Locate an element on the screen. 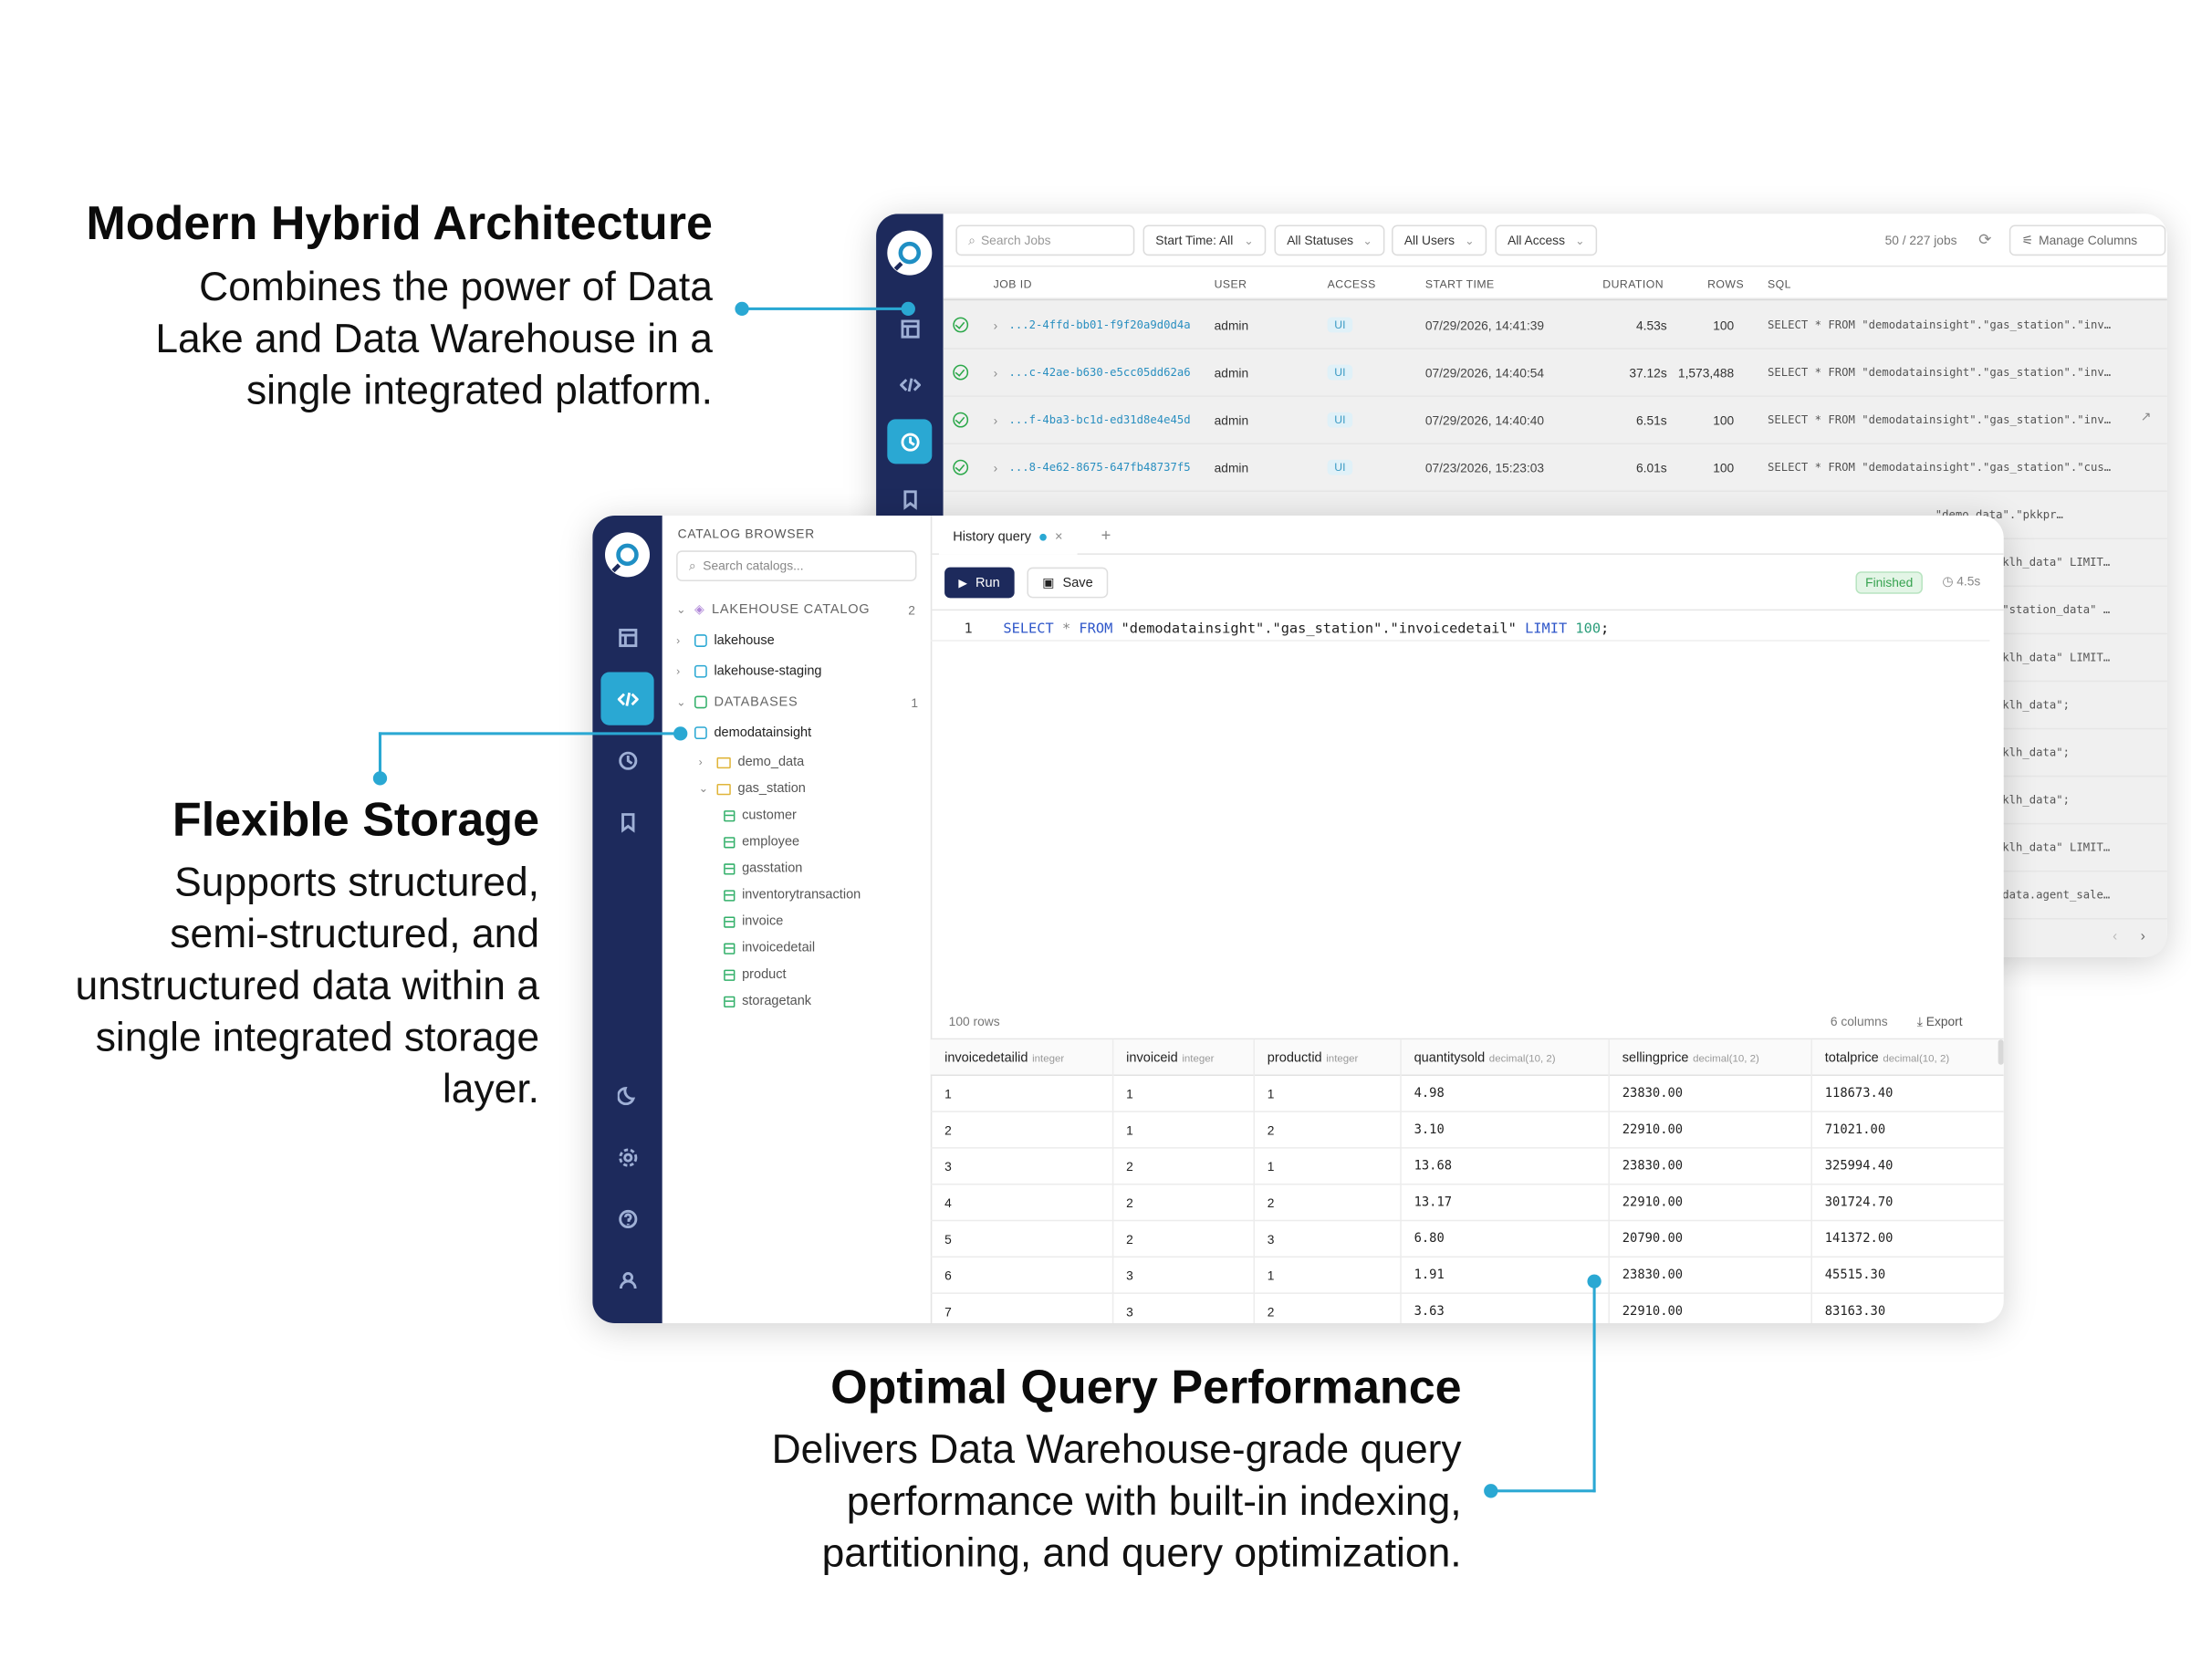 This screenshot has width=2191, height=1680. databases-section: ⌄ DATABASES is located at coordinates (737, 702).